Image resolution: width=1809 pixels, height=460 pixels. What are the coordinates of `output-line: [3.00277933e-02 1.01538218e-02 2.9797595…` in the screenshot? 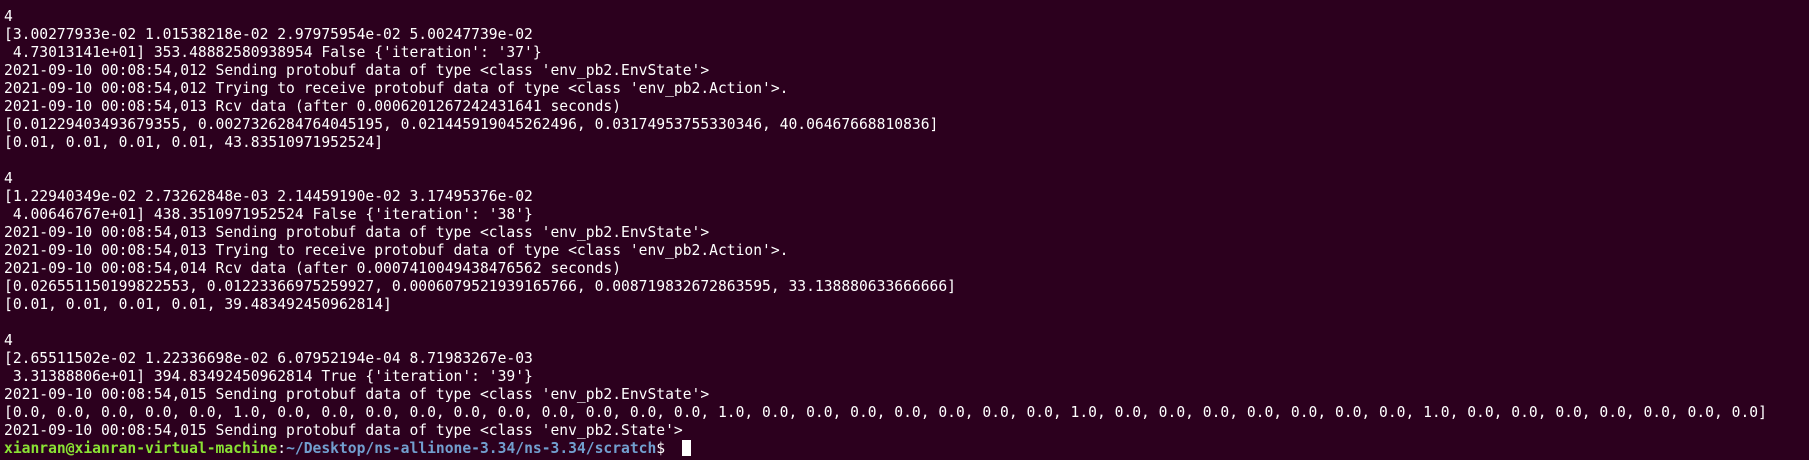 It's located at (268, 34).